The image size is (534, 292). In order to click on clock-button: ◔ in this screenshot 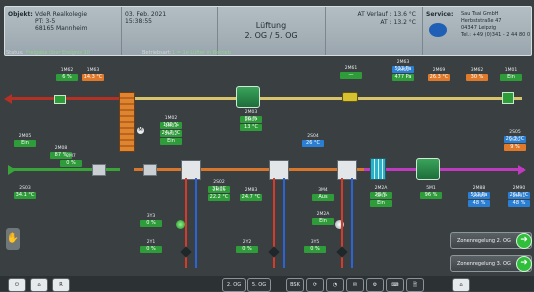, I will do `click(335, 285)`.